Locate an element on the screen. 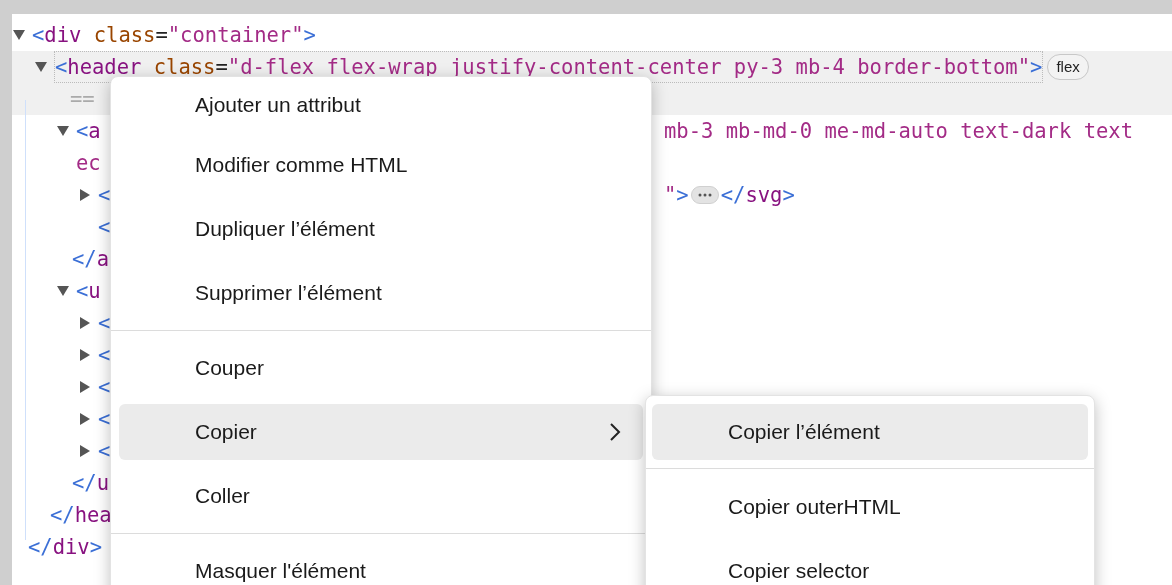 This screenshot has width=1172, height=585. selected-marker: == is located at coordinates (82, 99).